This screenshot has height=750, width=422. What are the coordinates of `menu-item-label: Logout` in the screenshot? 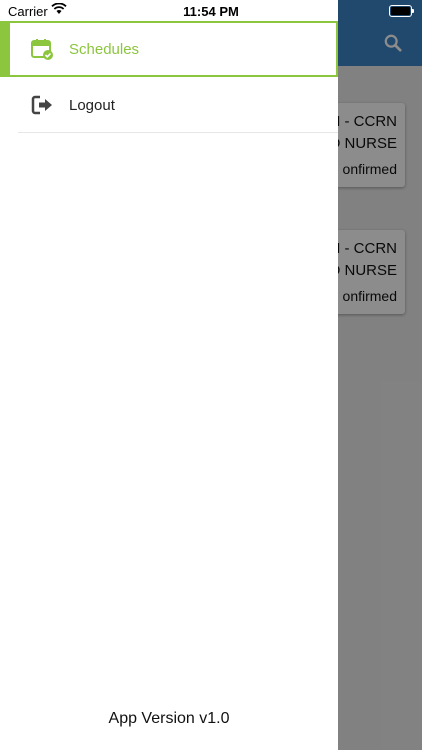 It's located at (92, 105).